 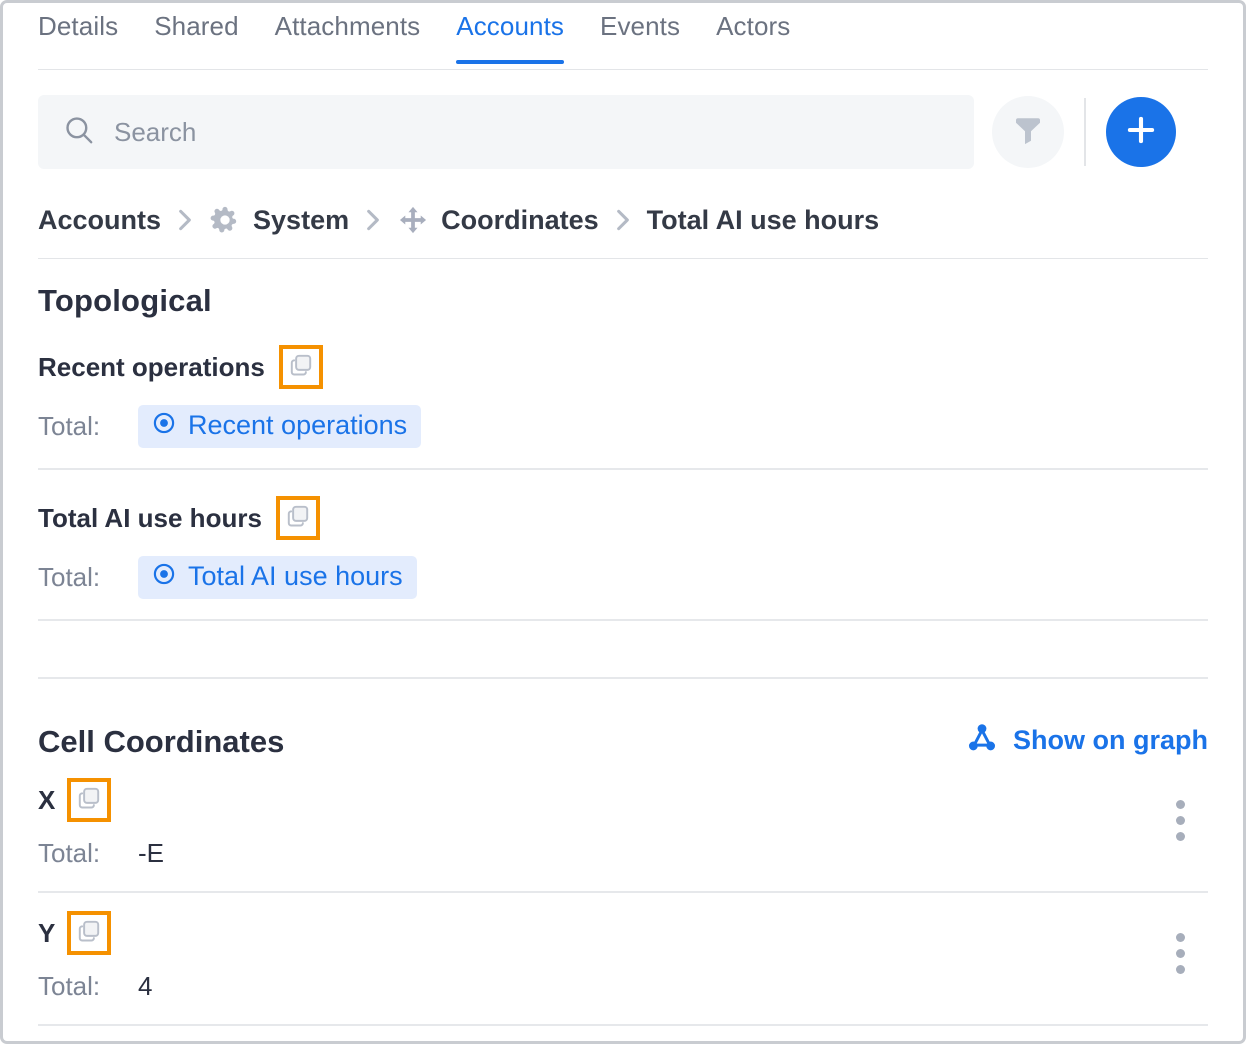 I want to click on coordinate-header: Y, so click(x=623, y=942).